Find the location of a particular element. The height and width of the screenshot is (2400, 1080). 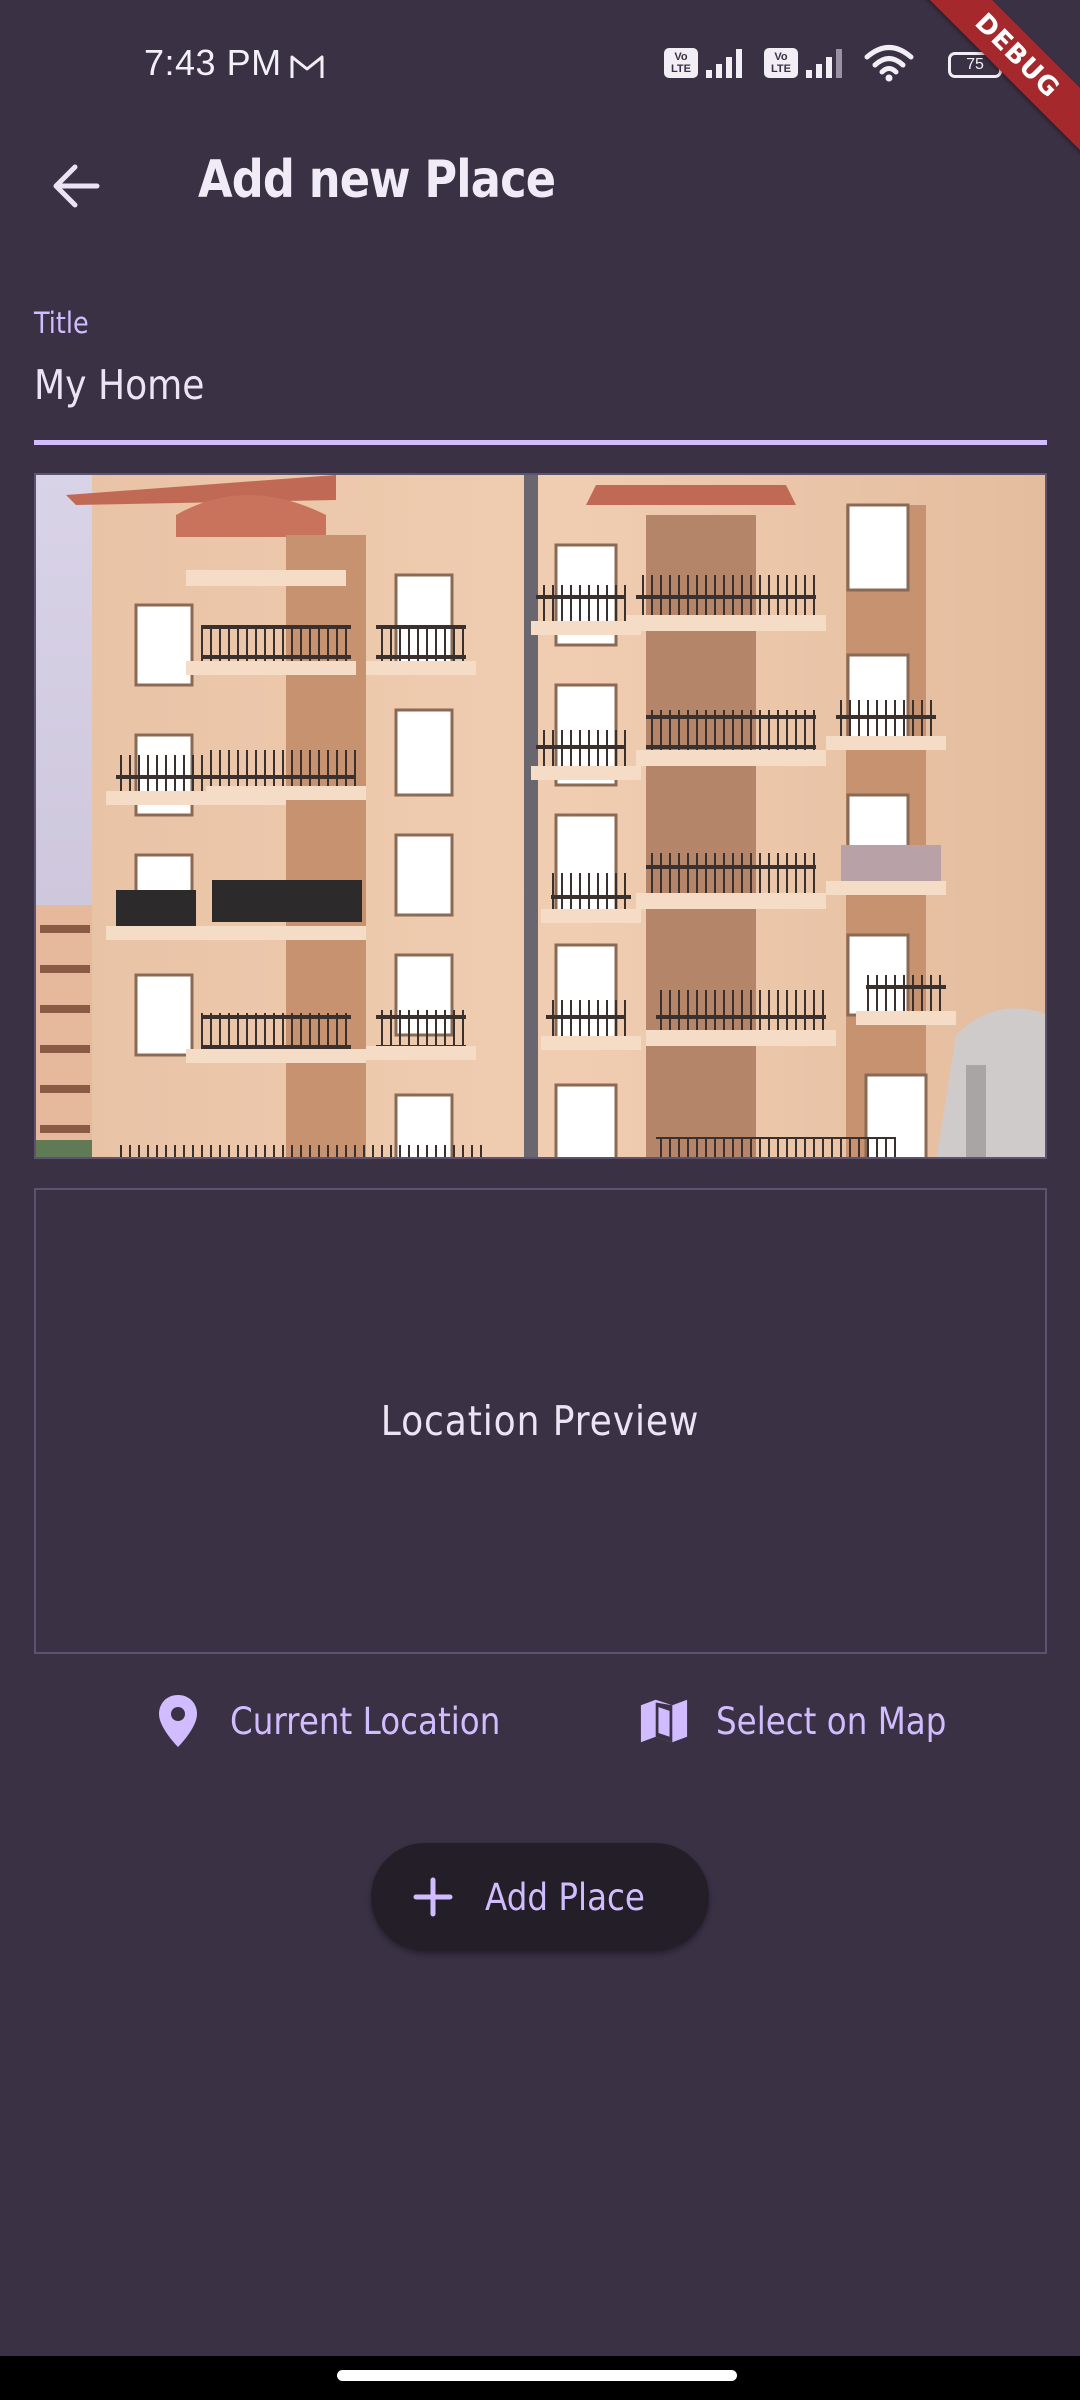

location-pin-icon is located at coordinates (178, 1721).